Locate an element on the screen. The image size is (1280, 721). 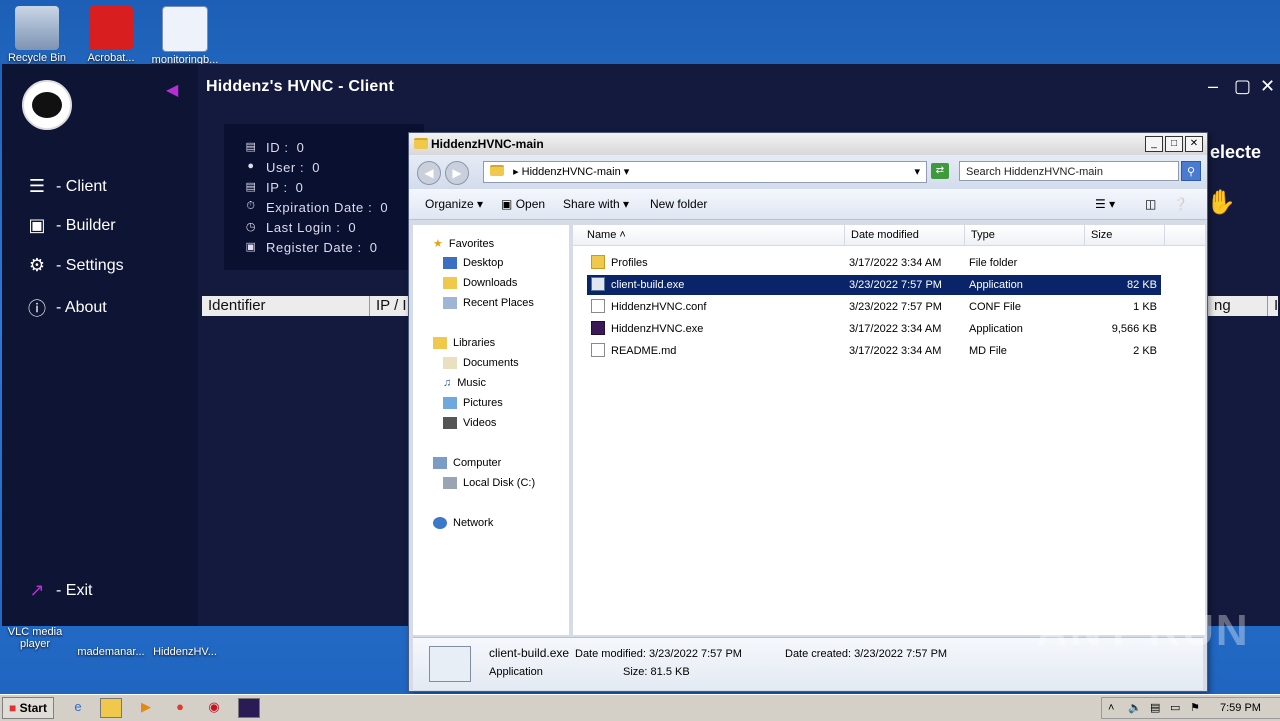
search-input: Search HiddenzHVNC-main is located at coordinates (1069, 171).